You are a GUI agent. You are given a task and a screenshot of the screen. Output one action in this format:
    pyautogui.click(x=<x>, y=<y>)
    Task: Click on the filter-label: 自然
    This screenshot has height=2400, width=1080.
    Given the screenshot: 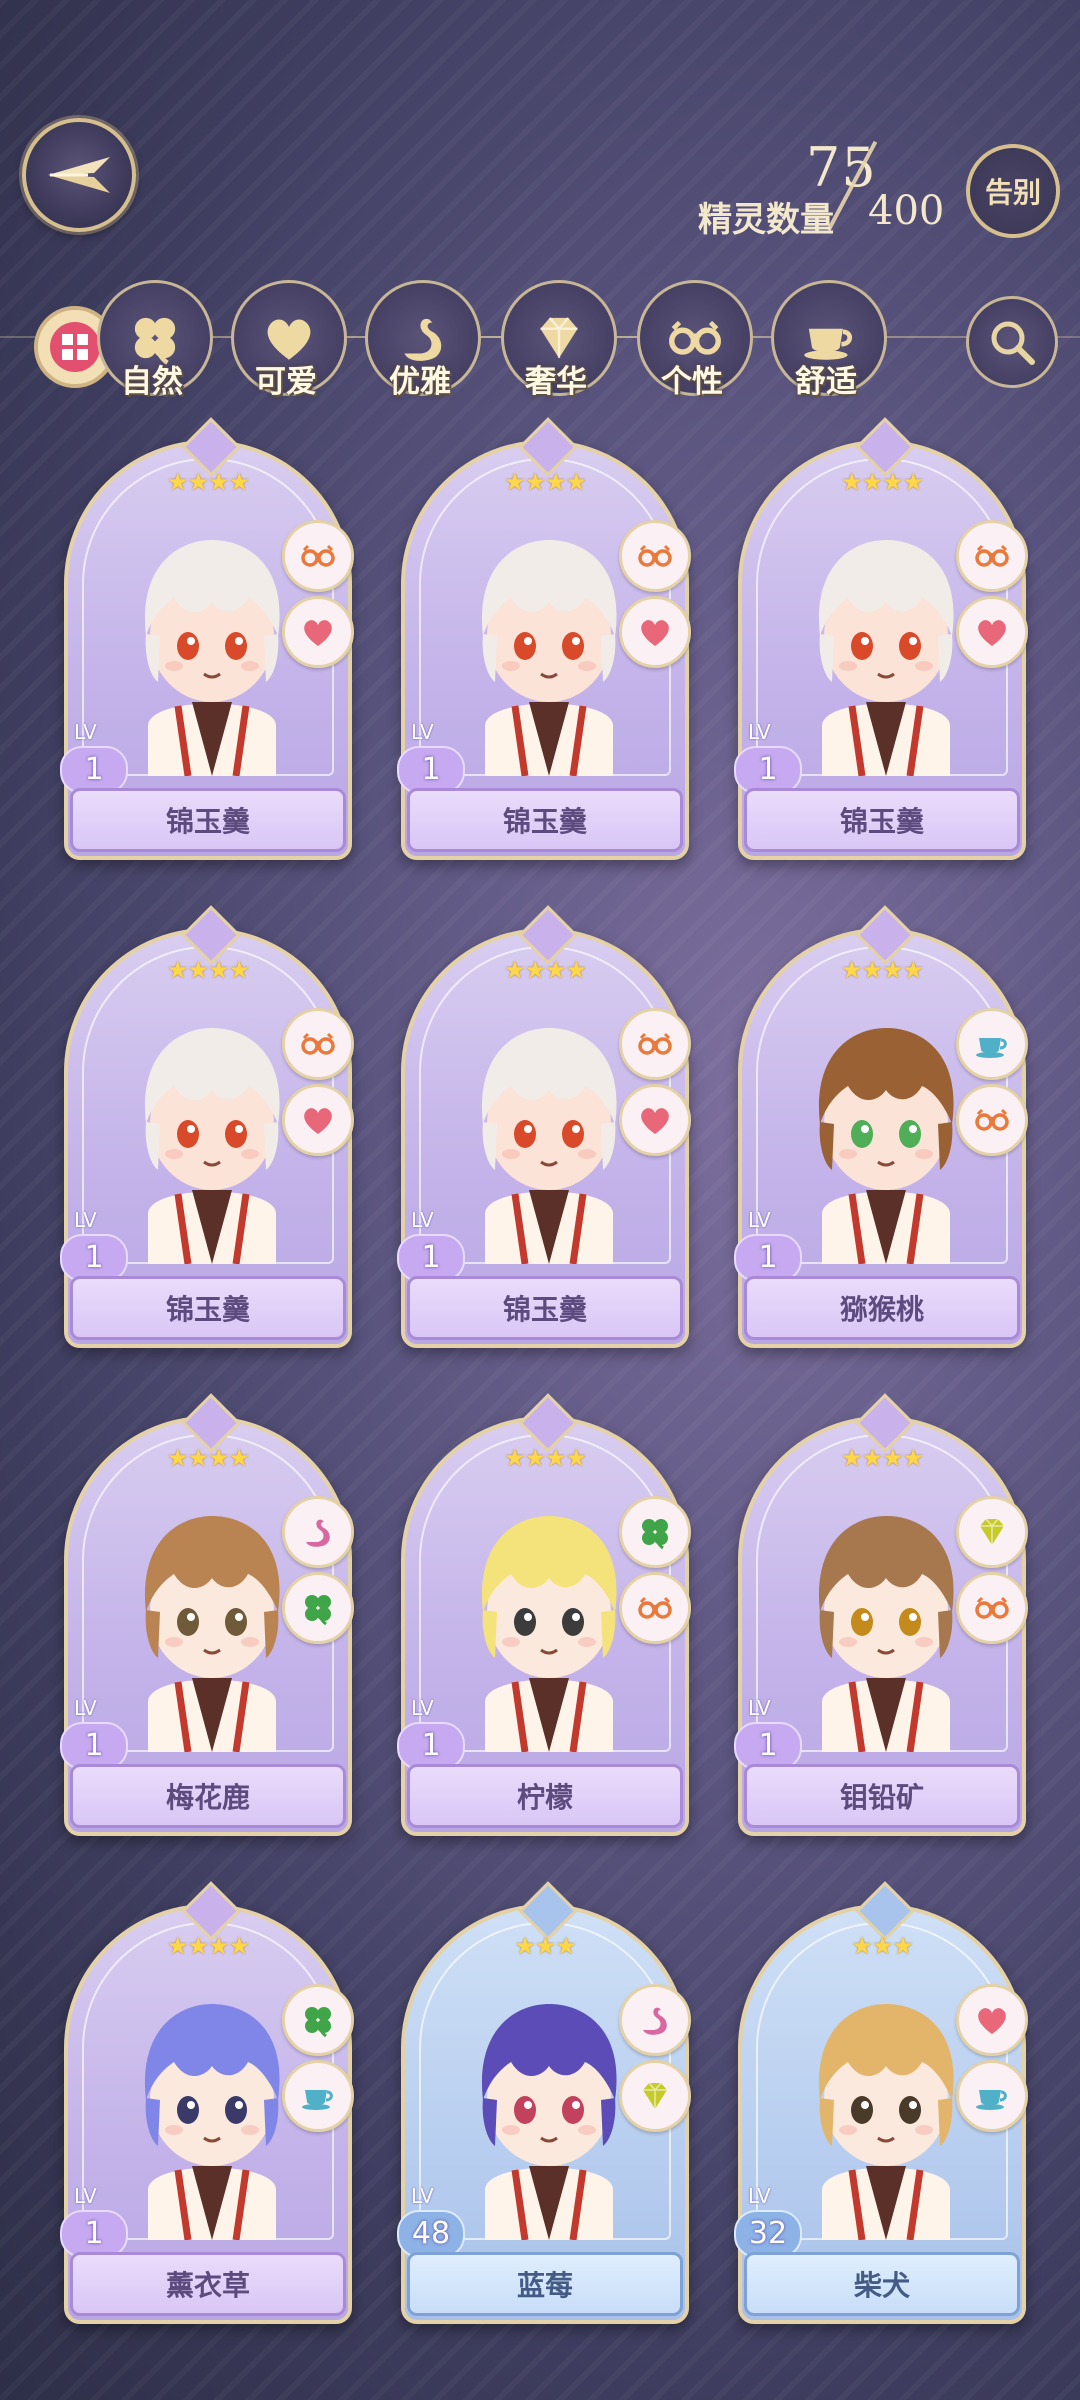 What is the action you would take?
    pyautogui.click(x=152, y=382)
    